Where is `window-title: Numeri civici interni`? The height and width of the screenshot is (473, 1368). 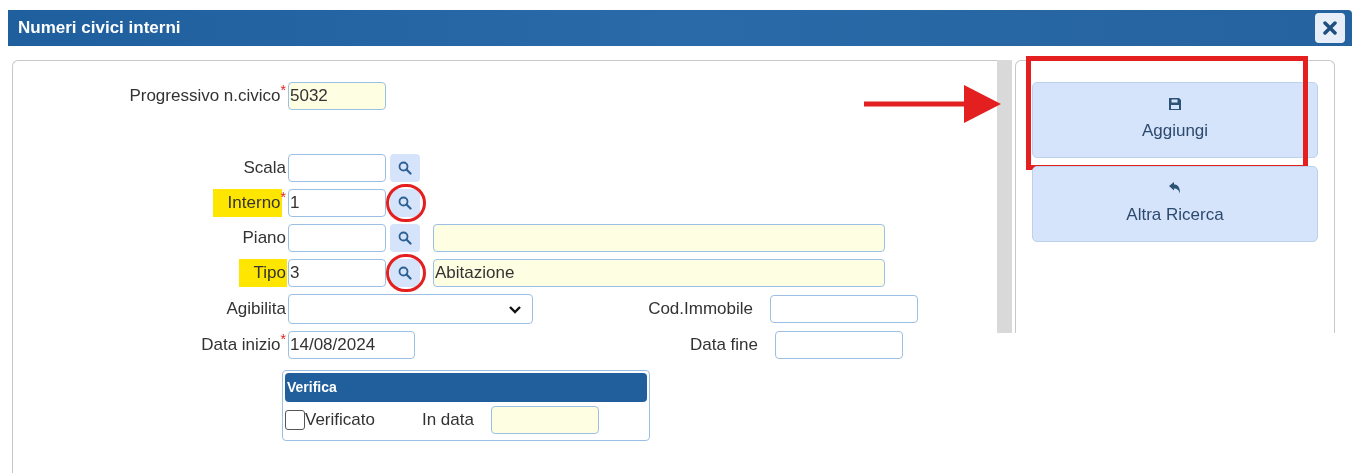
window-title: Numeri civici interni is located at coordinates (99, 28).